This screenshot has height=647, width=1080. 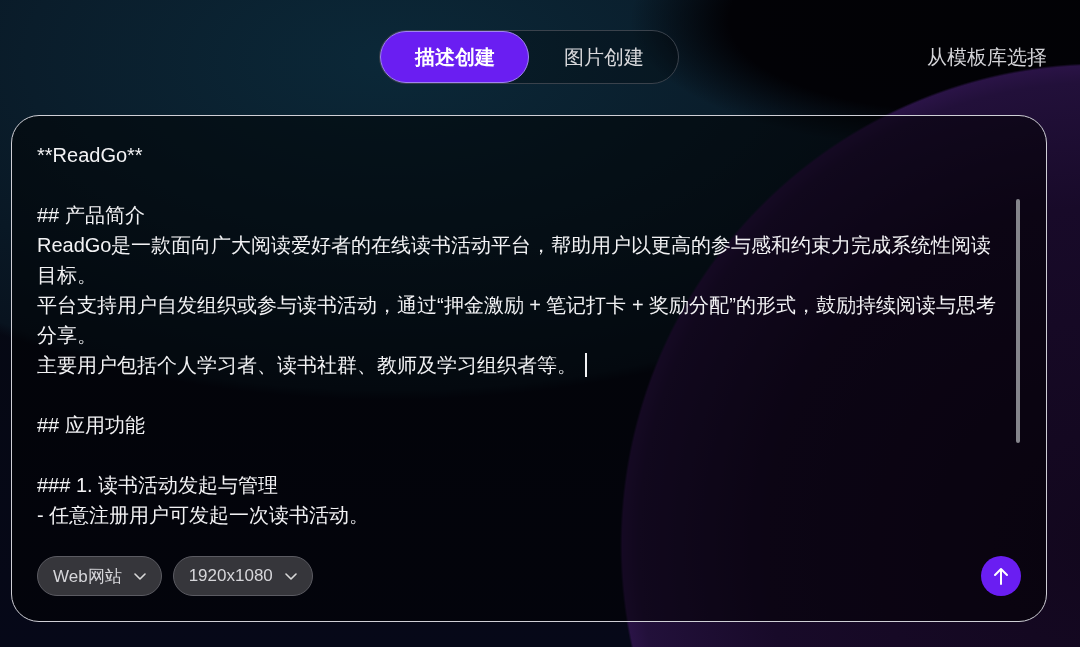 What do you see at coordinates (514, 260) in the screenshot?
I see `editor-text-line: ReadGo是一款面向广大阅读爱好者的在线读书活动平台，帮助用户以更高的参与感和约束力完成系统性阅读目标。` at bounding box center [514, 260].